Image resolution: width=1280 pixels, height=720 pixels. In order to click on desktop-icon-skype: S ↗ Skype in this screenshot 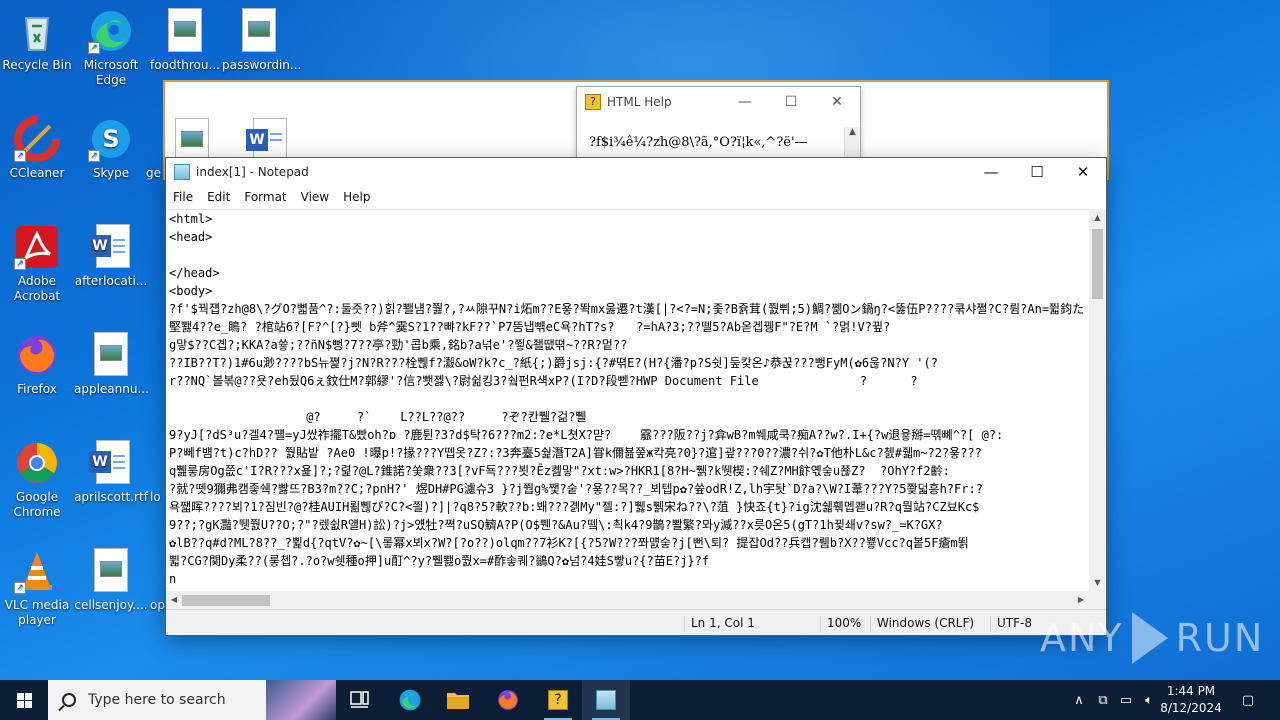, I will do `click(111, 148)`.